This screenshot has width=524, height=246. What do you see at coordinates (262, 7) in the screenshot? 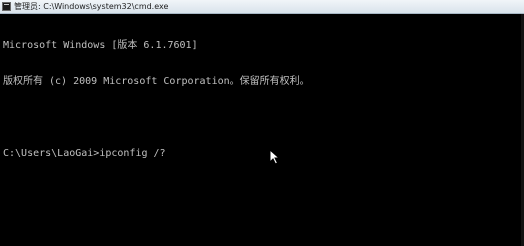
I see `title-bar: 管理员: C:\Windows\system32\cmd.exe` at bounding box center [262, 7].